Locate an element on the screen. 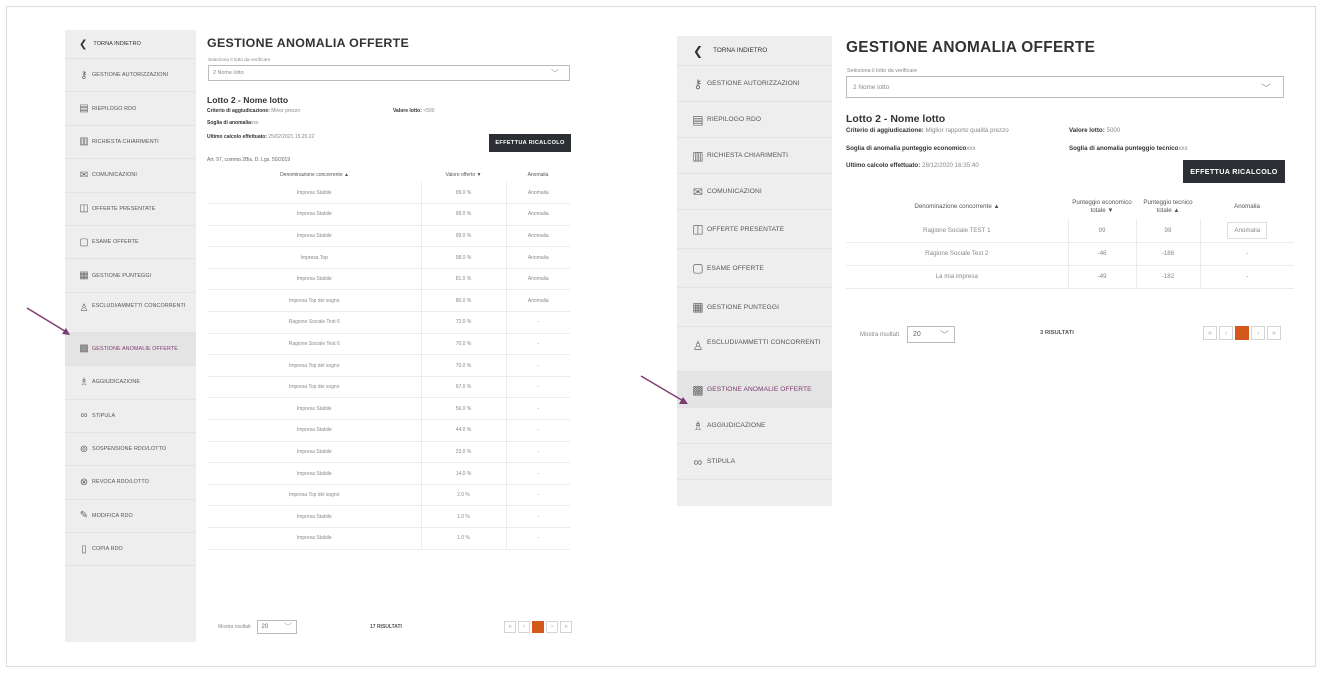 This screenshot has width=1322, height=673. column-header-punteggio-economico: Punteggio economico totale ▼ is located at coordinates (1102, 207).